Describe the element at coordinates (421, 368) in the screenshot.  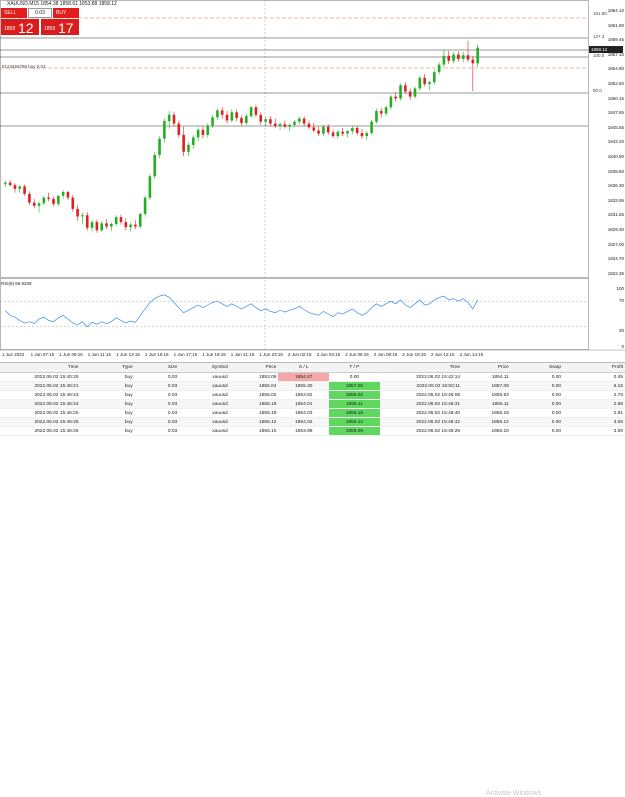
I see `col-header-close-time: Time` at that location.